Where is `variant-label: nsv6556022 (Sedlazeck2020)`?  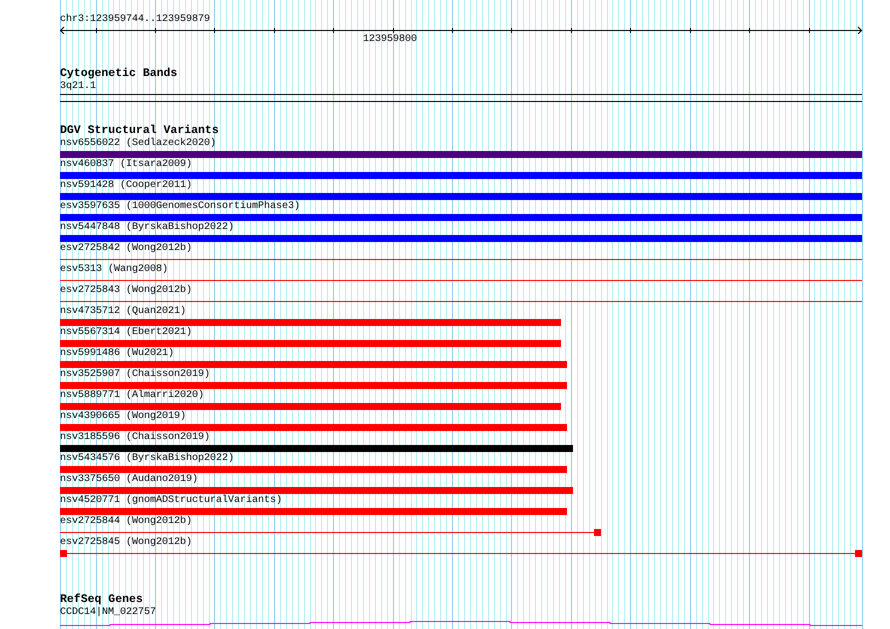
variant-label: nsv6556022 (Sedlazeck2020) is located at coordinates (138, 144).